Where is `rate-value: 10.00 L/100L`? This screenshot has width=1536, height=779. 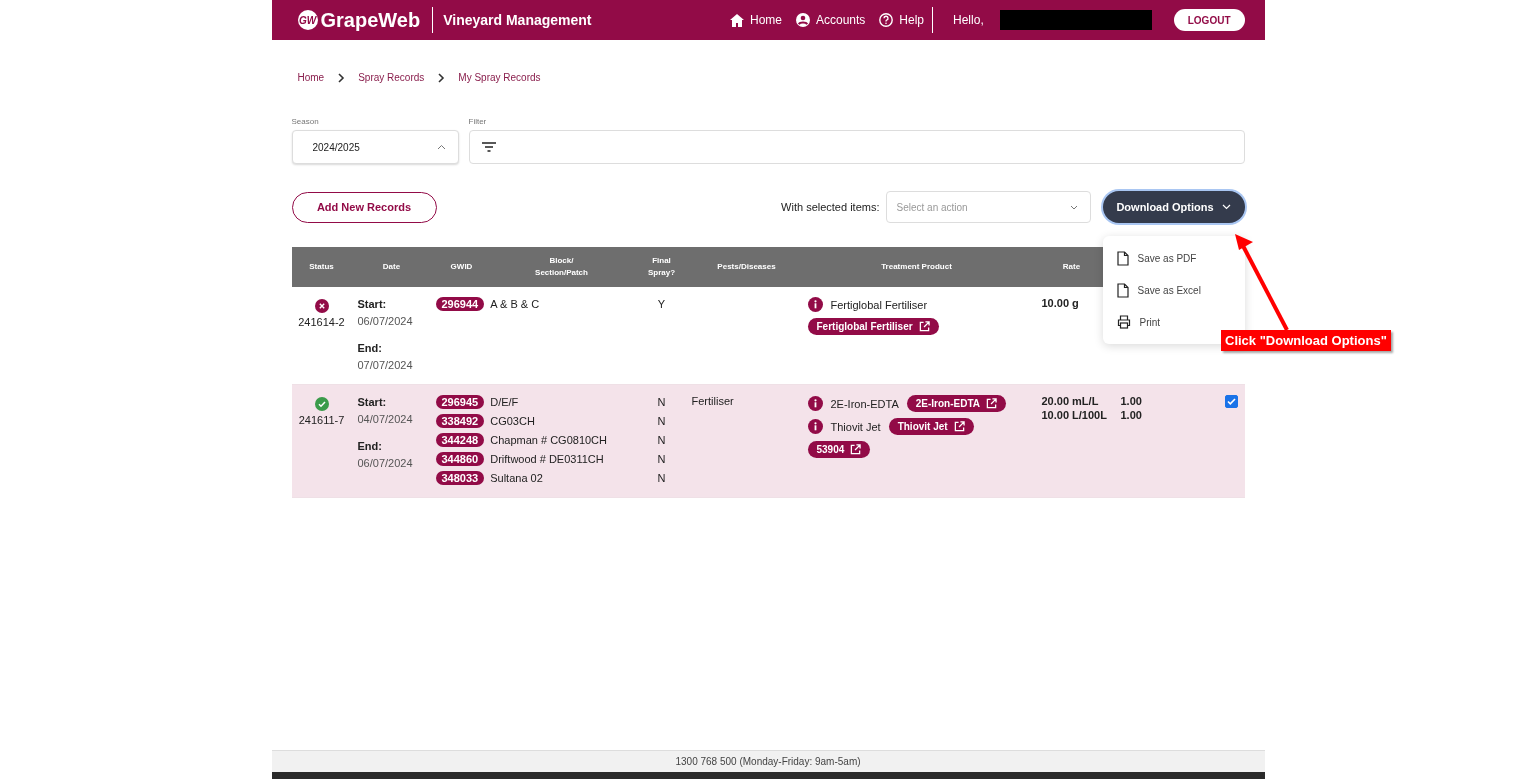 rate-value: 10.00 L/100L is located at coordinates (1074, 415).